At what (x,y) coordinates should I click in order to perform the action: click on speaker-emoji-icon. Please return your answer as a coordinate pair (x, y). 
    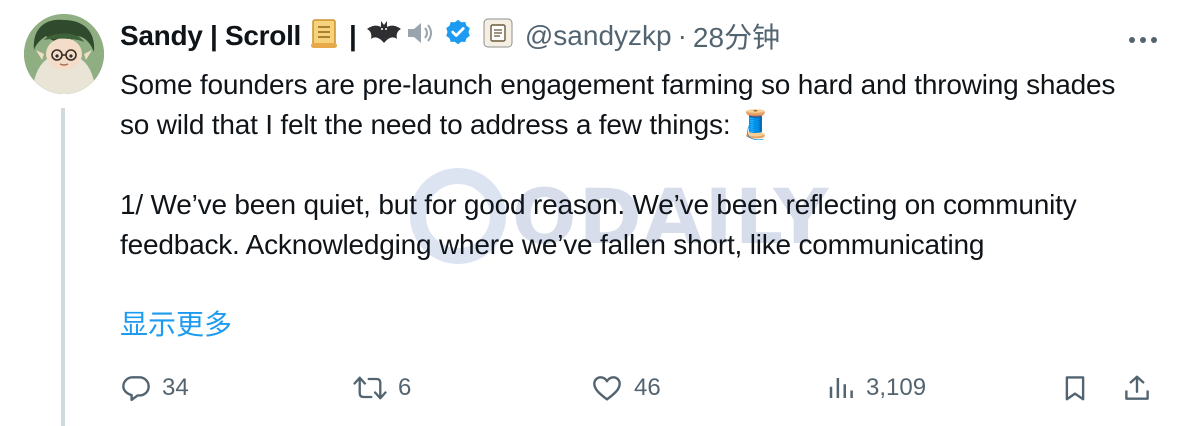
    Looking at the image, I should click on (421, 36).